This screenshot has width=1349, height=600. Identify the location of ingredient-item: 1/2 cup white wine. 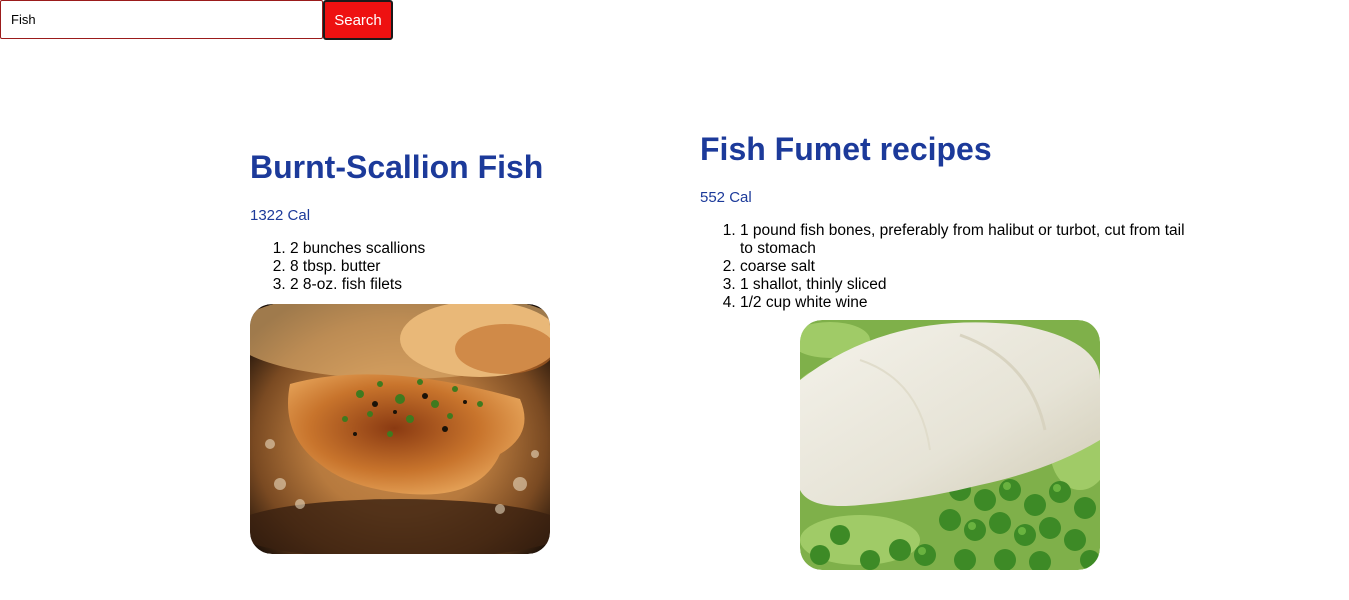
(970, 303).